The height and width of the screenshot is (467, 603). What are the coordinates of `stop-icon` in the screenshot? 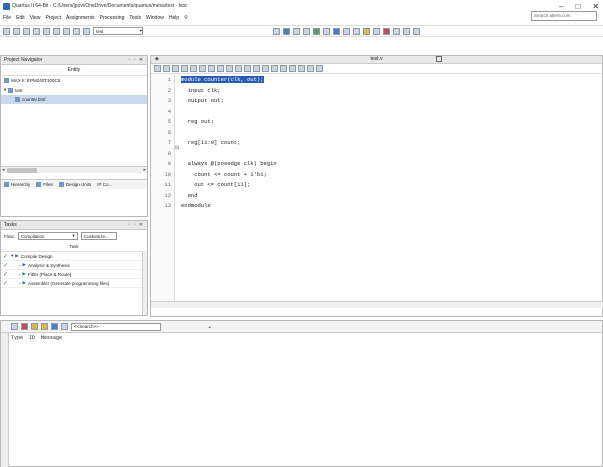 It's located at (326, 31).